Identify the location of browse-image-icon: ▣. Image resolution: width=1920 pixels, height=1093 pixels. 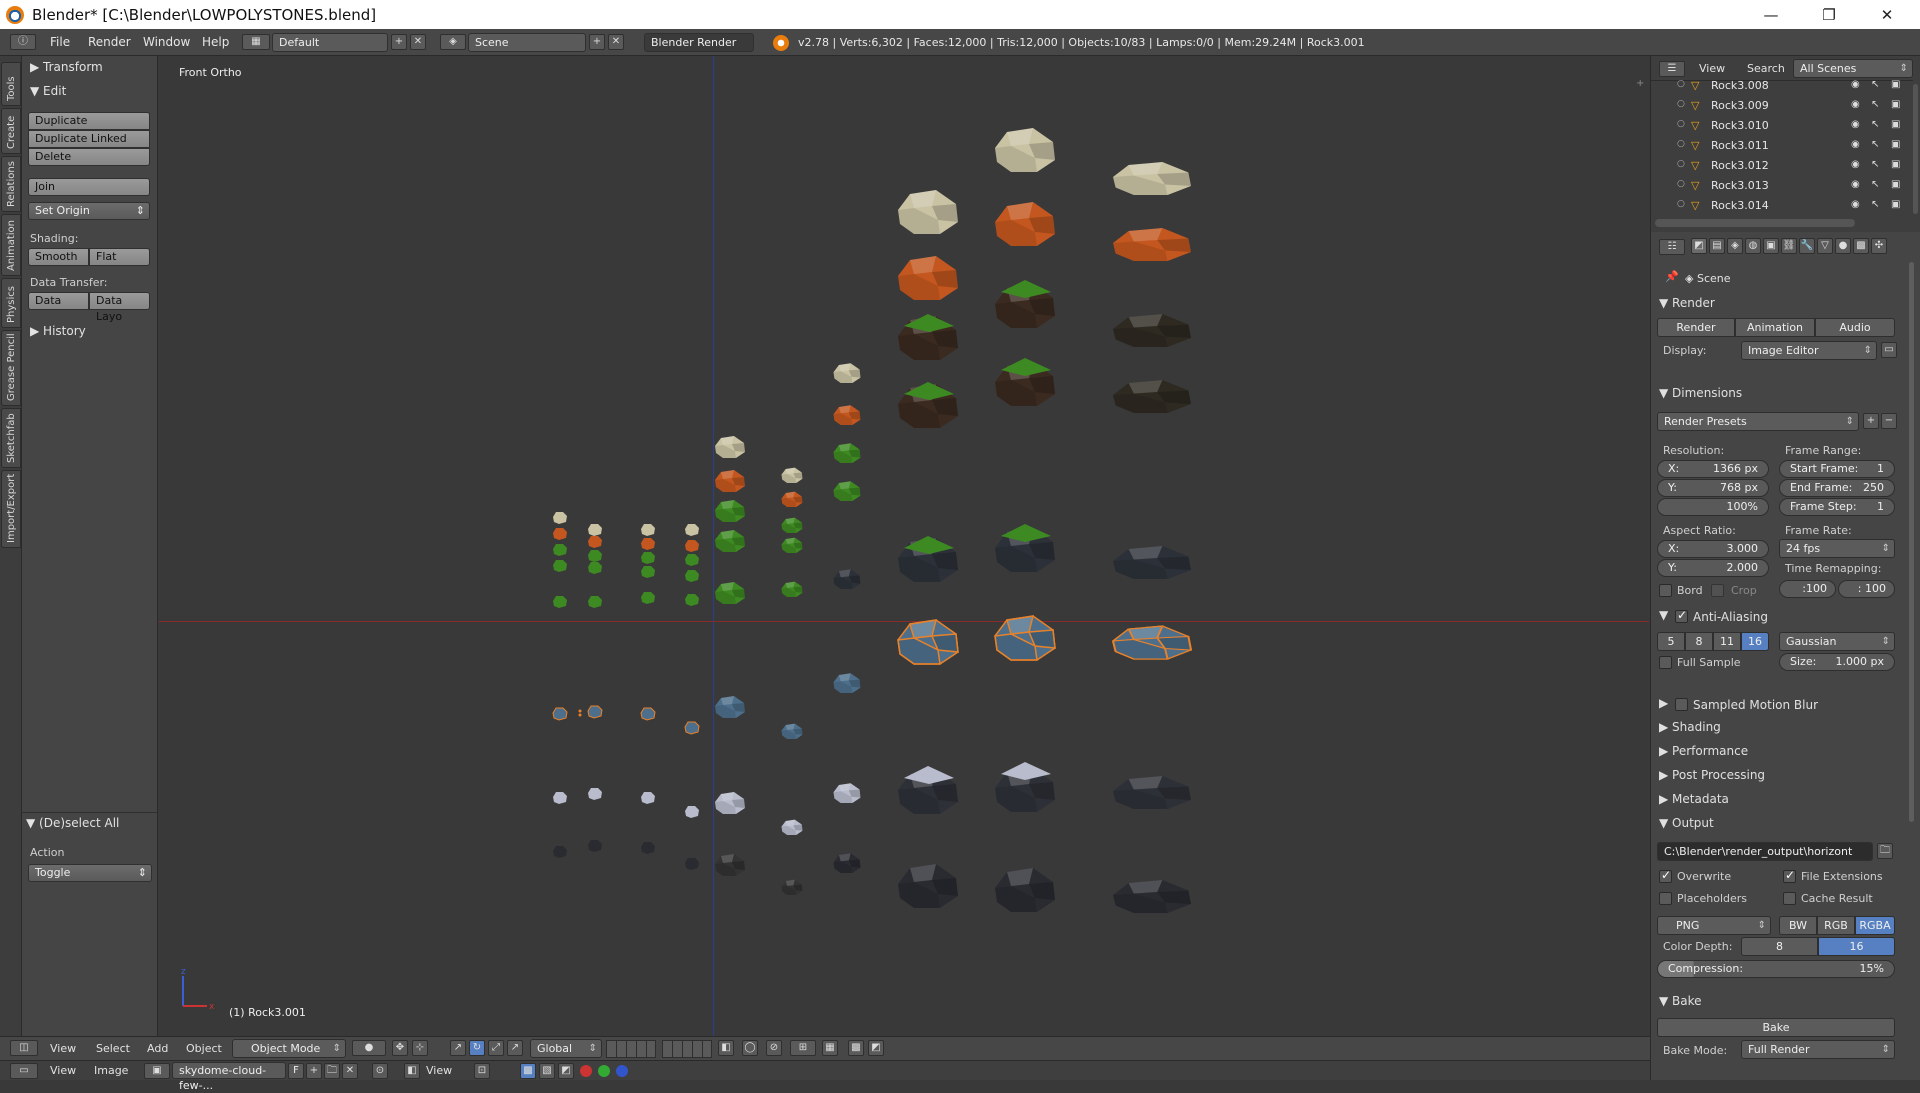
(157, 1071).